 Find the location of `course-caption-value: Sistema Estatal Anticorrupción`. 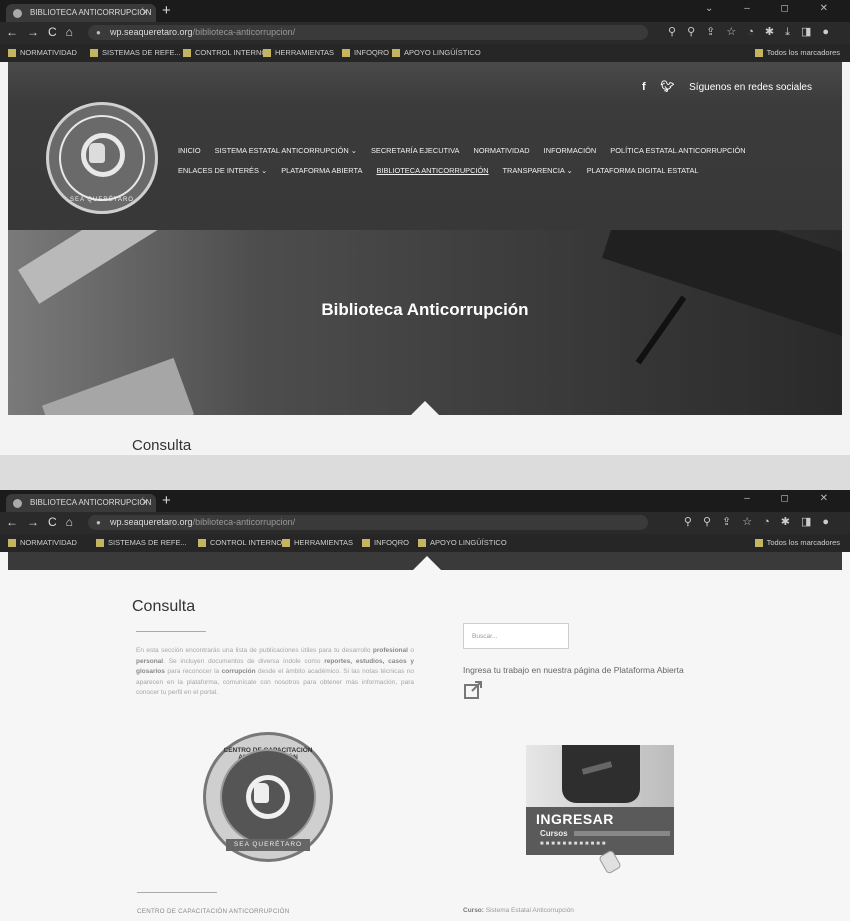

course-caption-value: Sistema Estatal Anticorrupción is located at coordinates (529, 910).